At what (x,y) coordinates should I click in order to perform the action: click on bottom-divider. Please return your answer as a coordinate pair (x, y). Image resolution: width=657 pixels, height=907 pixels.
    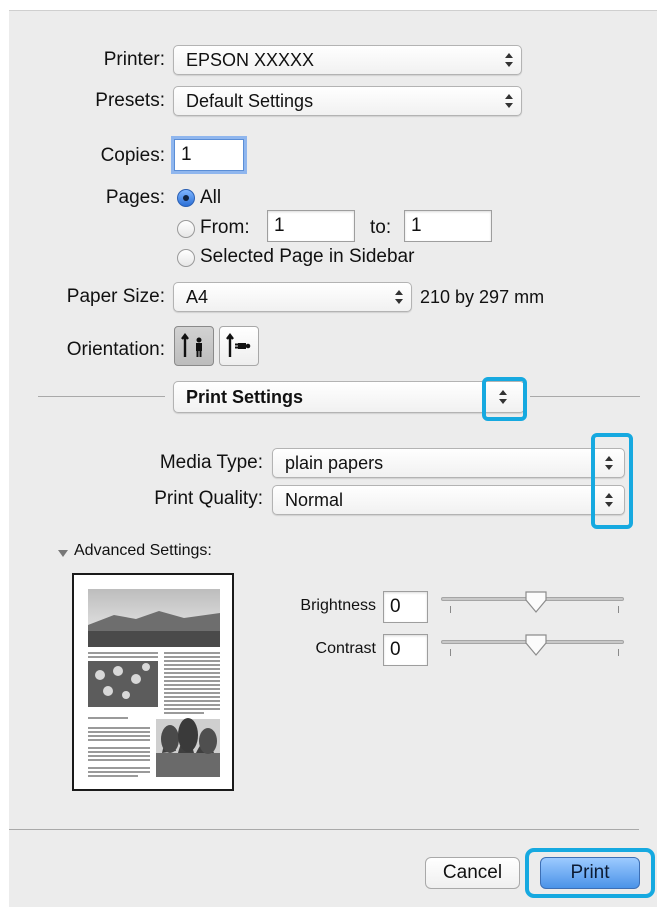
    Looking at the image, I should click on (324, 829).